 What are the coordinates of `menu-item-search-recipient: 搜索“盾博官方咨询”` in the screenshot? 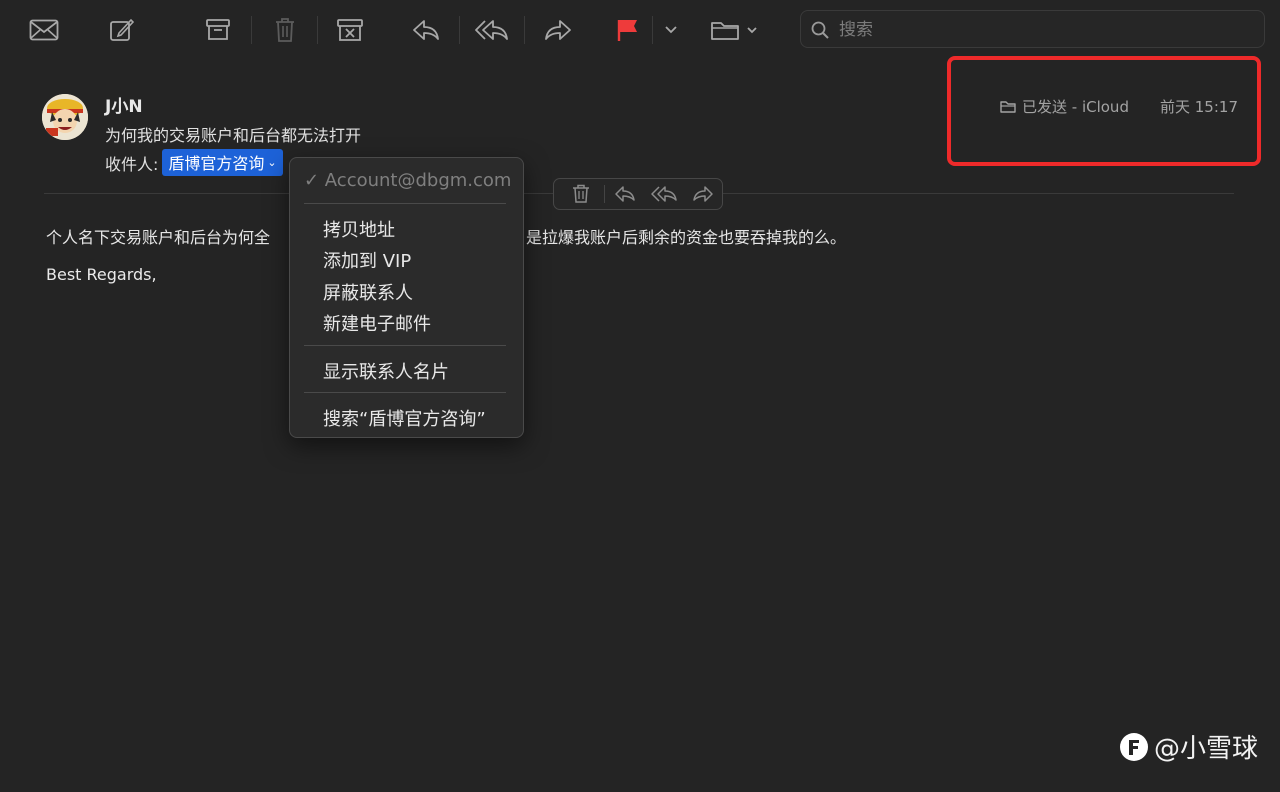 It's located at (404, 418).